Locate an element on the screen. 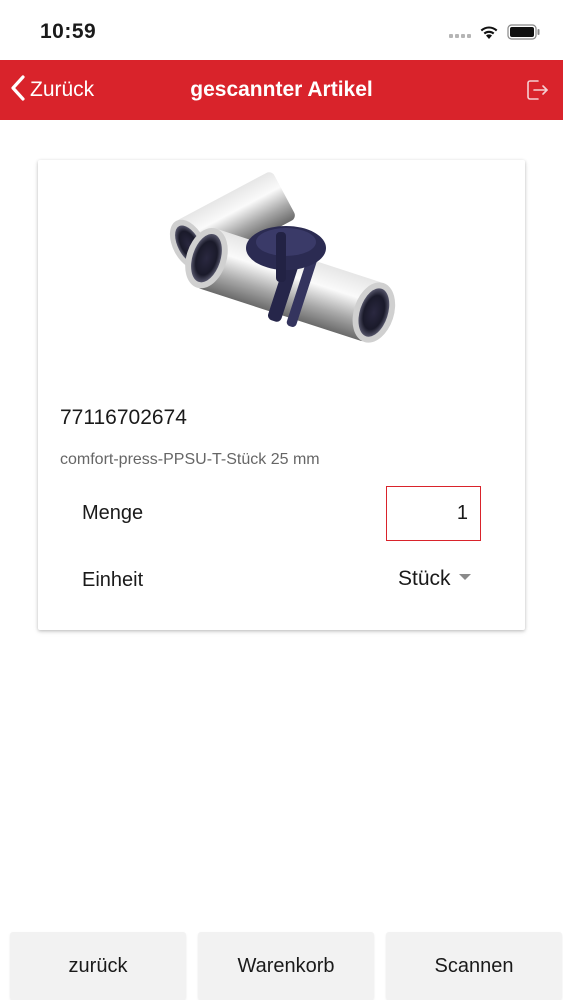 The image size is (563, 1000). nav-bar: Zurück gescannter Artikel is located at coordinates (281, 90).